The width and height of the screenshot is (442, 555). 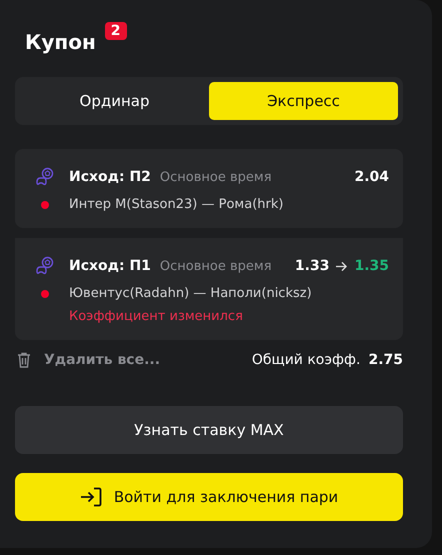 I want to click on tab: Экспресс, so click(x=303, y=101).